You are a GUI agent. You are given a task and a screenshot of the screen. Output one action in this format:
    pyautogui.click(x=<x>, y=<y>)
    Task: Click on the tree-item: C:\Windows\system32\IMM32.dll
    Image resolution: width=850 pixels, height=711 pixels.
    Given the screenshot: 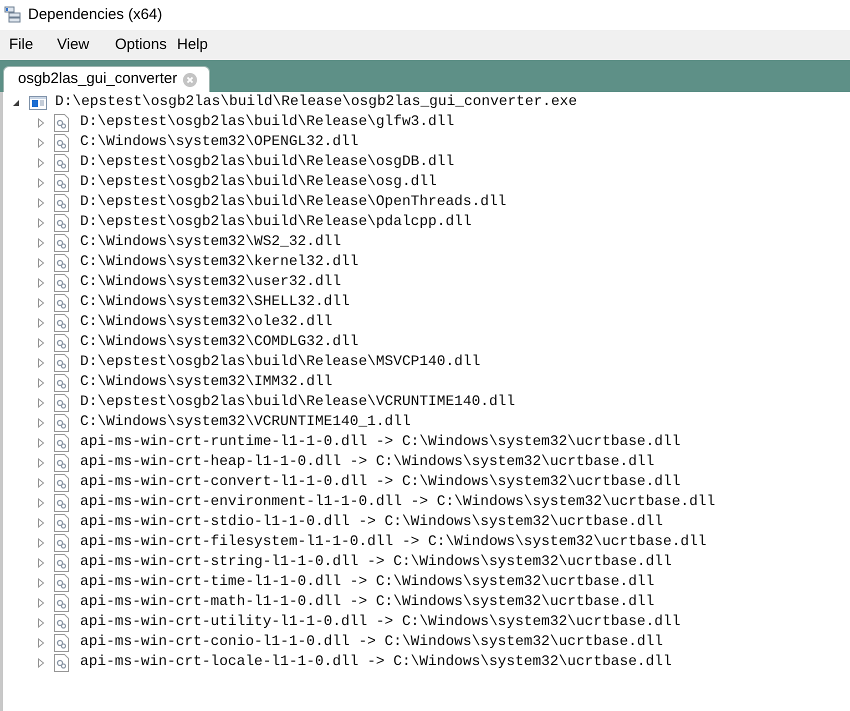 What is the action you would take?
    pyautogui.click(x=206, y=383)
    